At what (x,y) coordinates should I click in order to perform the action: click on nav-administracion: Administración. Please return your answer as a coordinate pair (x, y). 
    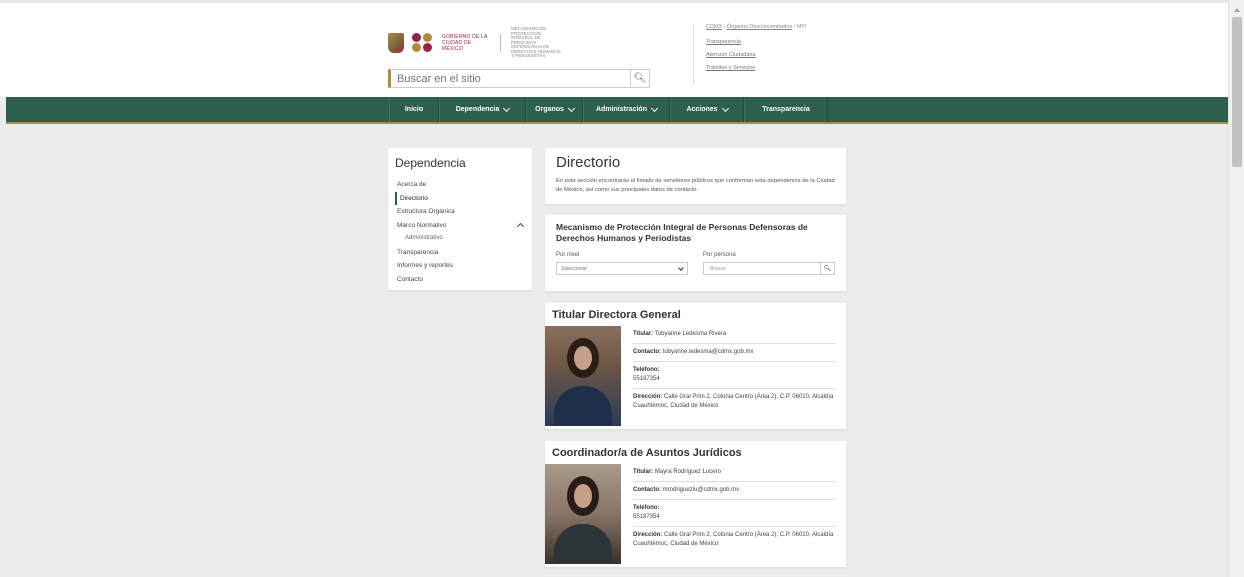
    Looking at the image, I should click on (626, 109).